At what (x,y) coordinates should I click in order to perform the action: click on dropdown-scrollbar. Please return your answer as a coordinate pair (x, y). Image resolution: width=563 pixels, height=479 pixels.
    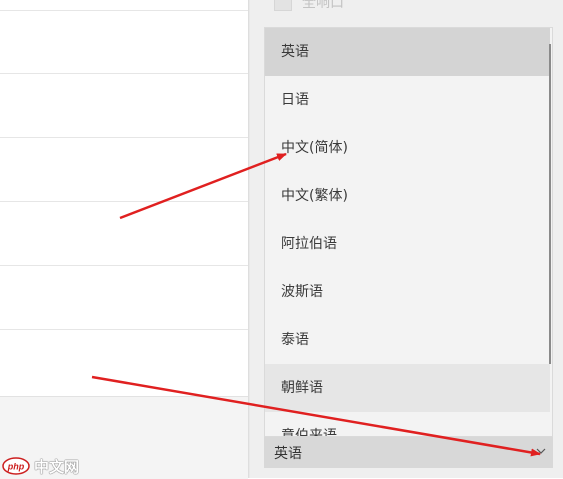
    Looking at the image, I should click on (550, 232).